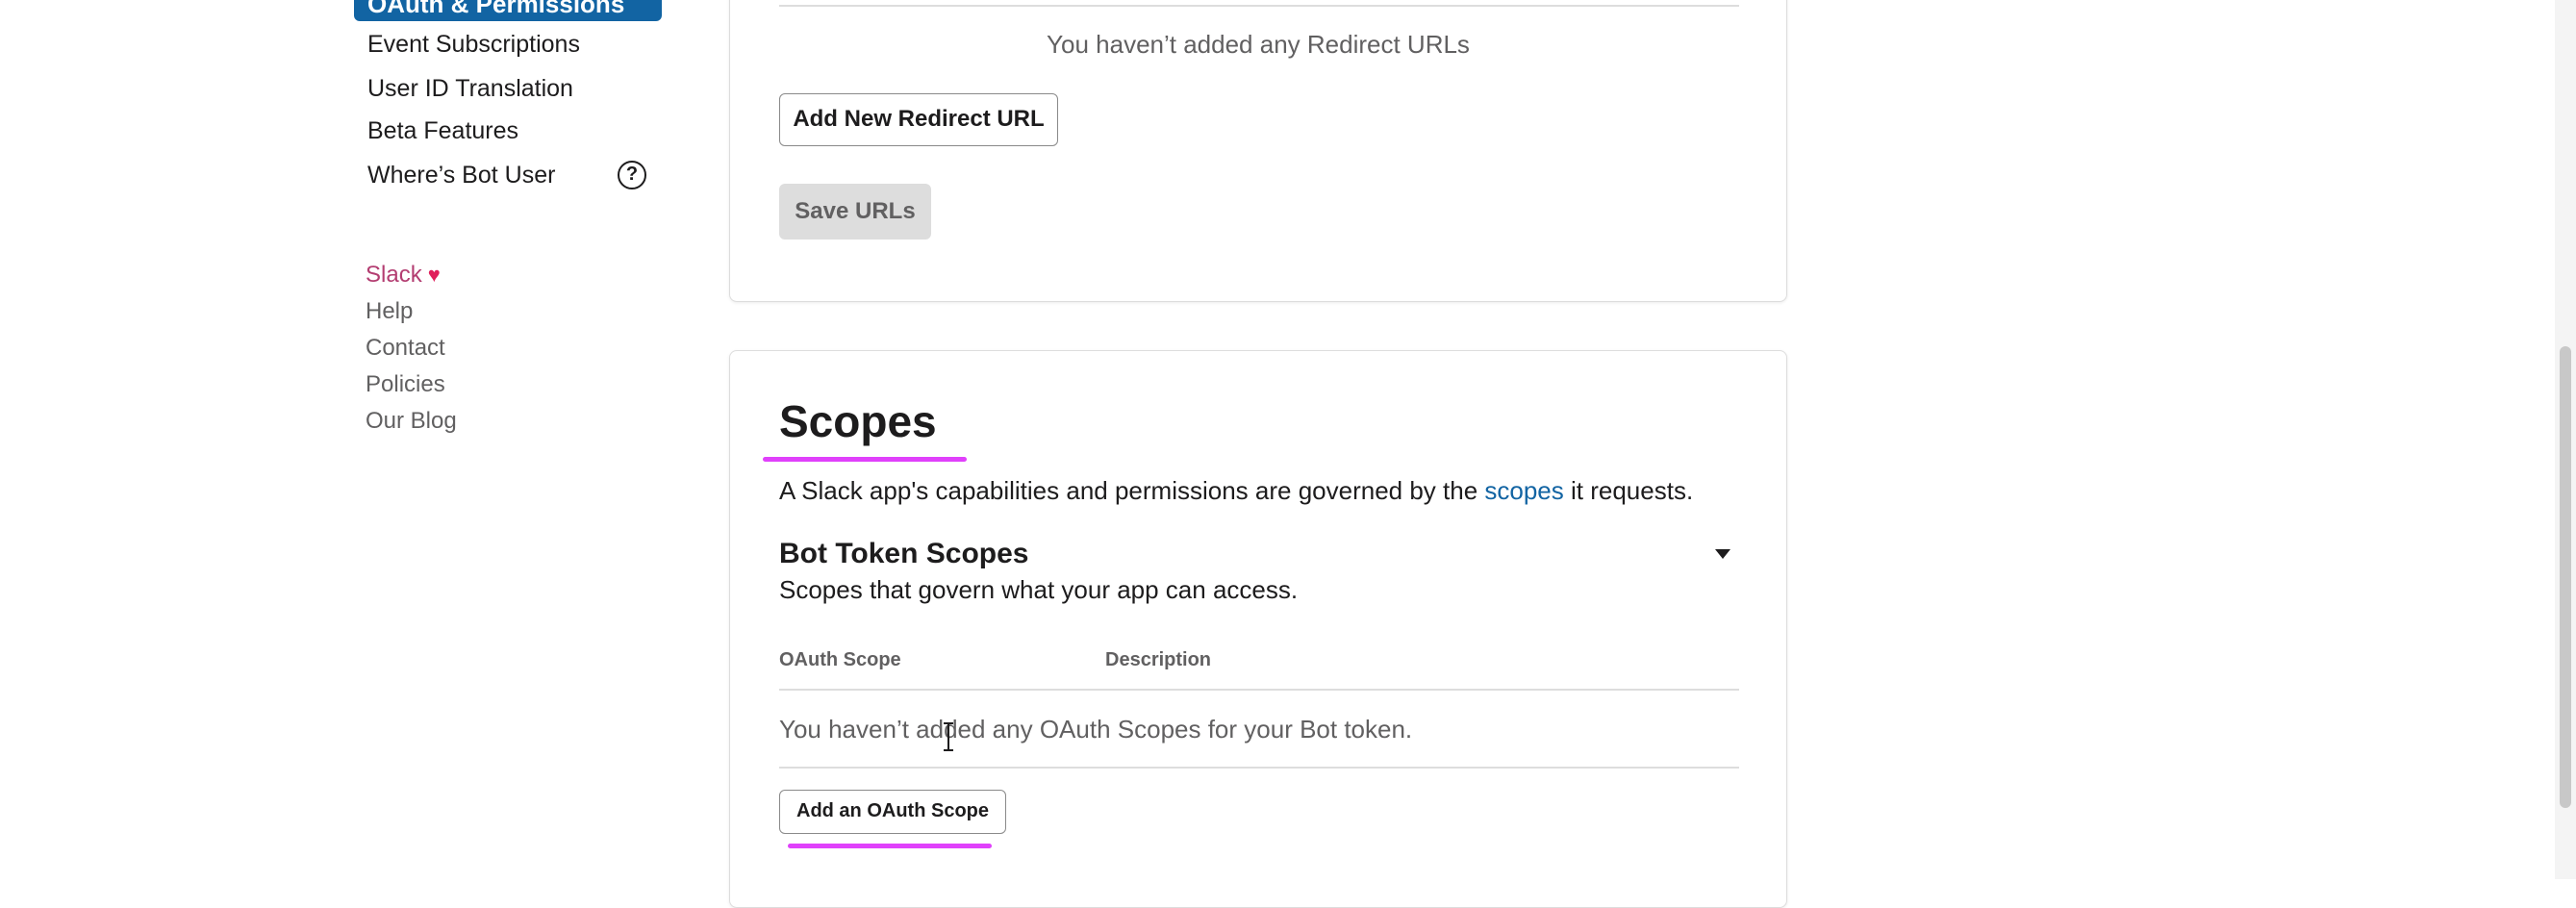 This screenshot has width=2576, height=908. What do you see at coordinates (1628, 491) in the screenshot?
I see `scopes-description-tail: it requests.` at bounding box center [1628, 491].